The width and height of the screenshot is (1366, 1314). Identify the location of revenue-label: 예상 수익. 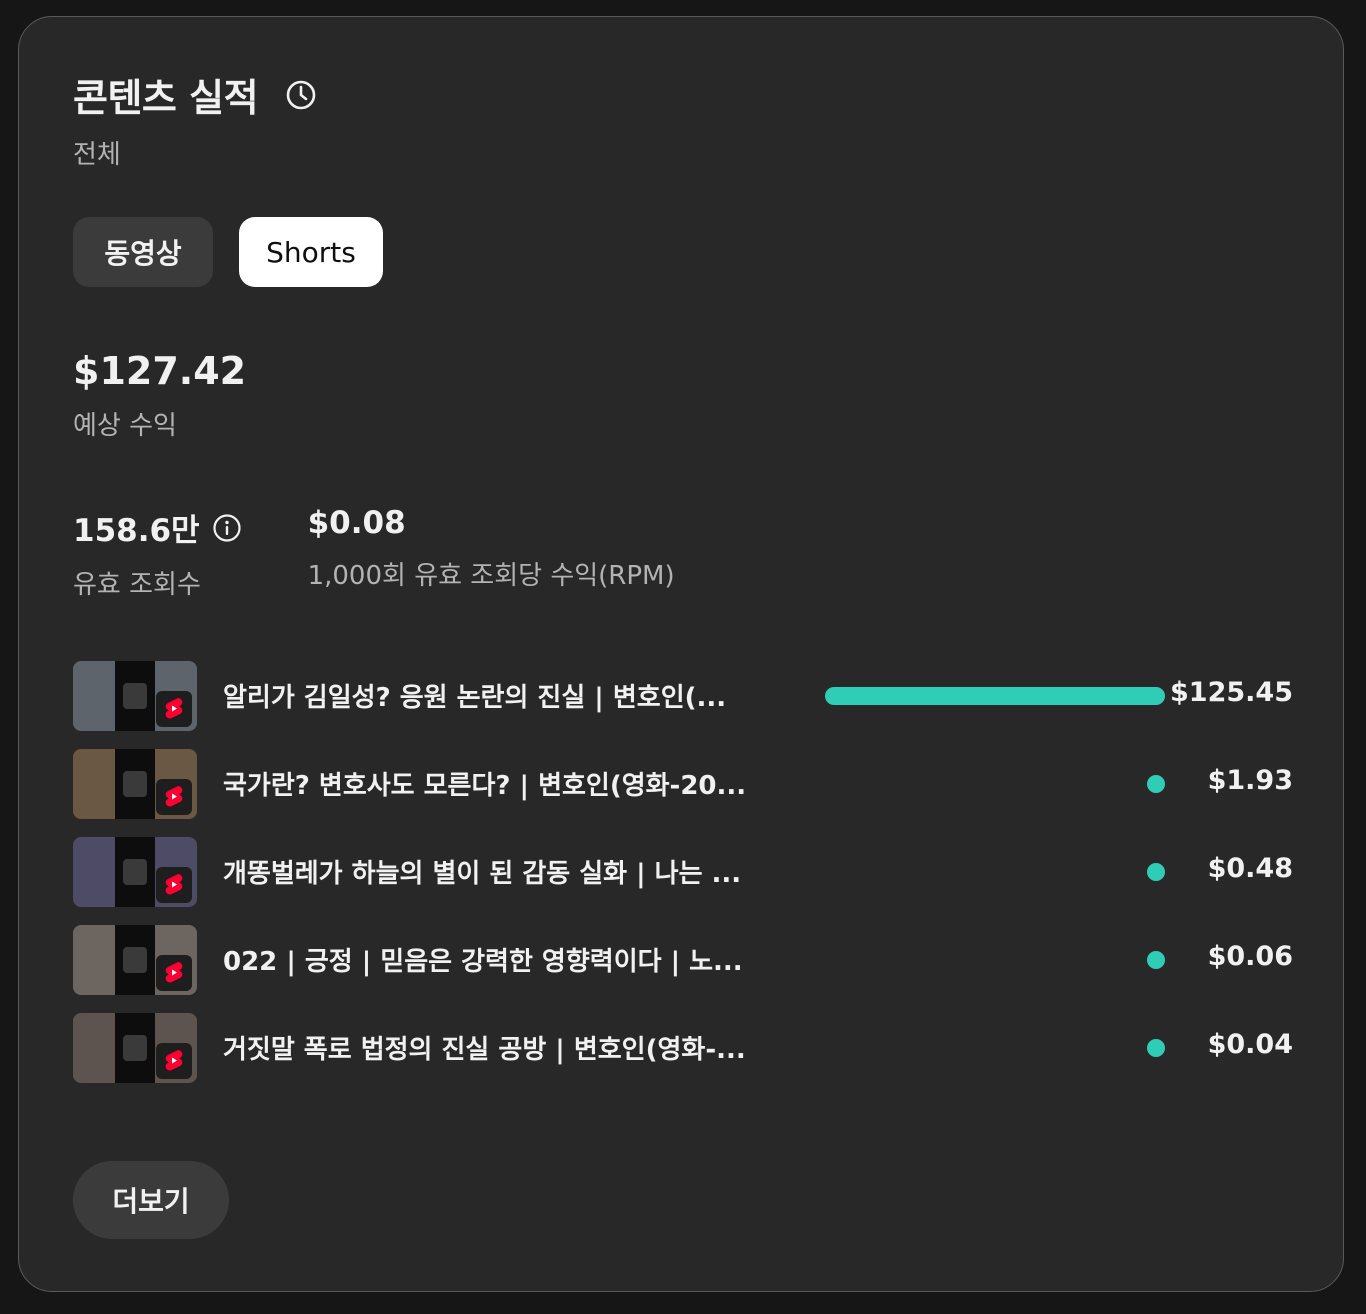
(125, 426).